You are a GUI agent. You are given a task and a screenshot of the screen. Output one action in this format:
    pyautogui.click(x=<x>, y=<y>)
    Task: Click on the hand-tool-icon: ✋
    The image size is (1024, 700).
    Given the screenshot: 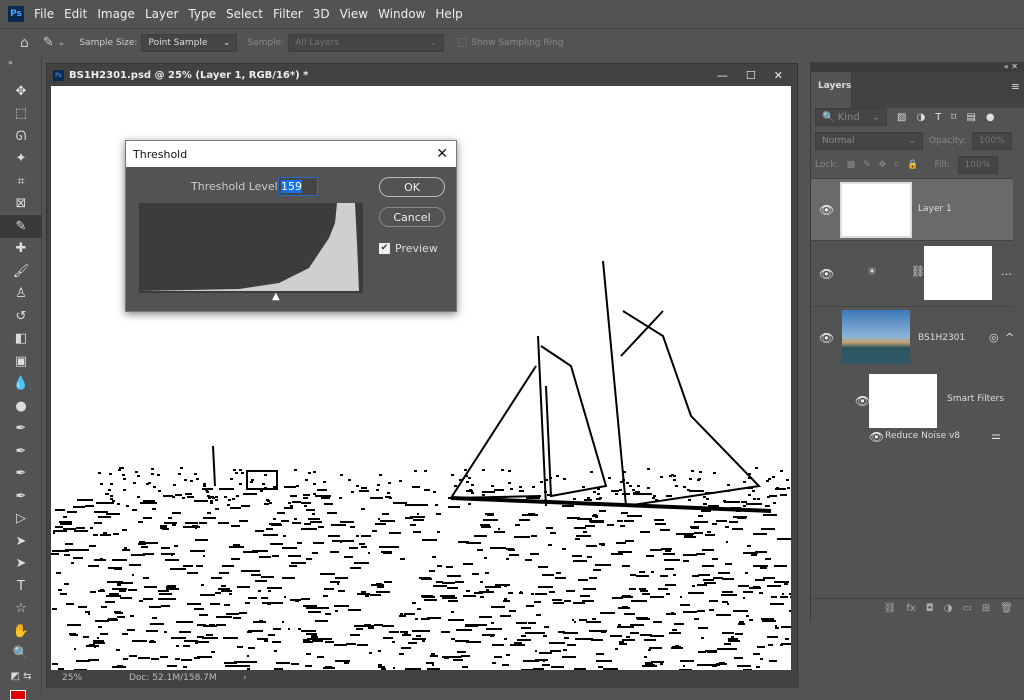 What is the action you would take?
    pyautogui.click(x=21, y=631)
    